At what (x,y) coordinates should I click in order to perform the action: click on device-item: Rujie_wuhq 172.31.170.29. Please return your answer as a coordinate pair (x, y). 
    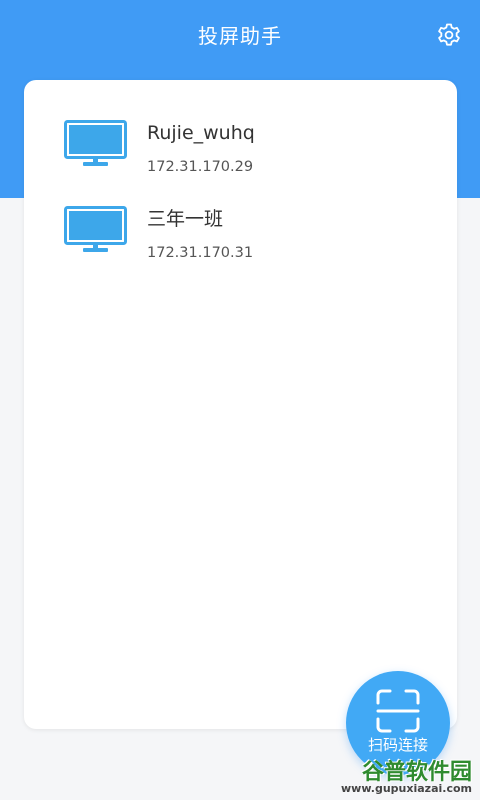
    Looking at the image, I should click on (240, 160).